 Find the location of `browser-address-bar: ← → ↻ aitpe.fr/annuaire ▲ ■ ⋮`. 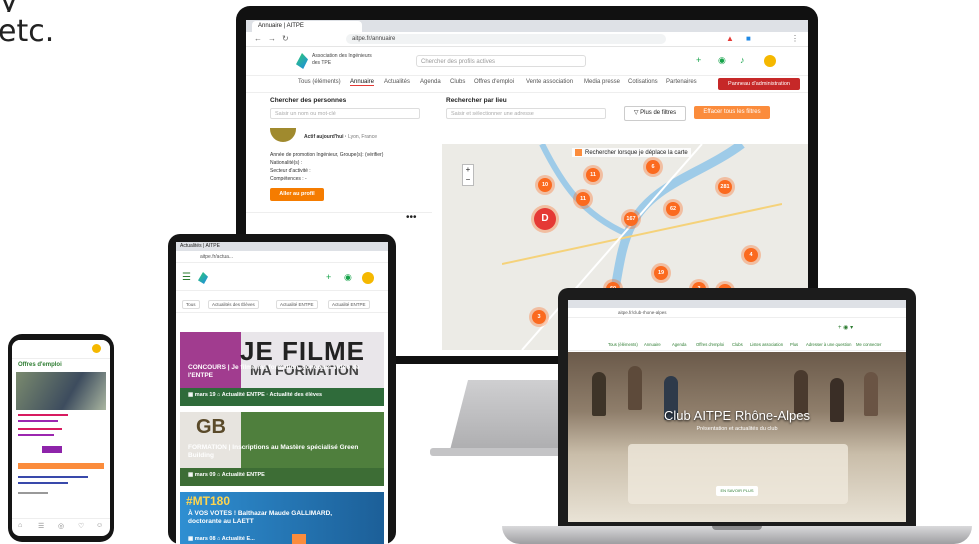

browser-address-bar: ← → ↻ aitpe.fr/annuaire ▲ ■ ⋮ is located at coordinates (527, 39).